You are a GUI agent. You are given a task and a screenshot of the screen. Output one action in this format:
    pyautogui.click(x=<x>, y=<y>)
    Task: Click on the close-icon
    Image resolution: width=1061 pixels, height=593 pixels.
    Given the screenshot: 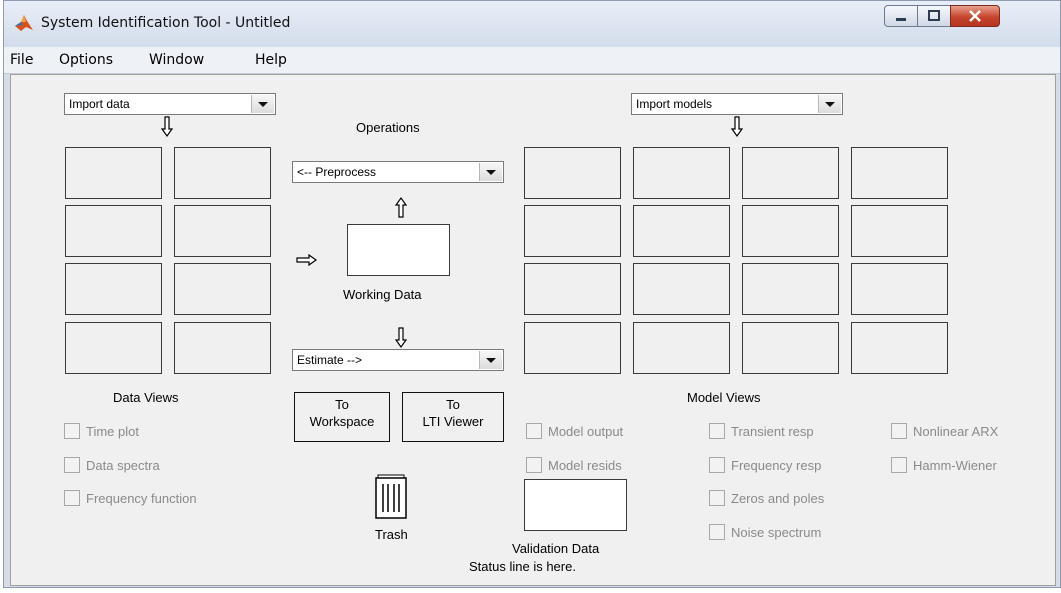 What is the action you would take?
    pyautogui.click(x=975, y=16)
    